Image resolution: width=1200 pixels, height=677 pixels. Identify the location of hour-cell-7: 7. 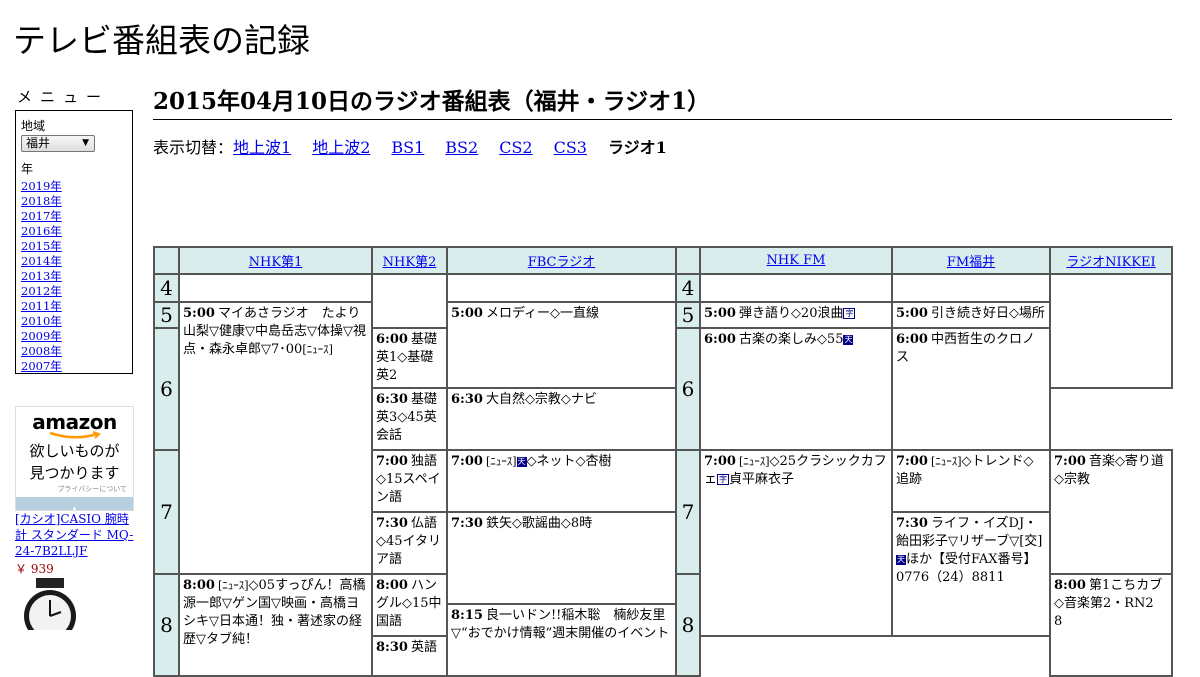
(166, 512).